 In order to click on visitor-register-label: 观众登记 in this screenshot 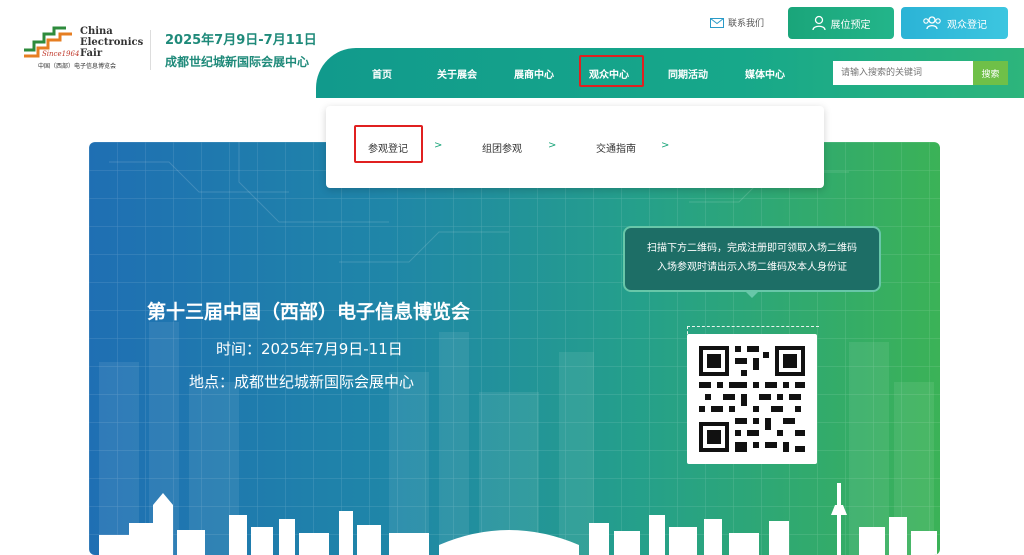, I will do `click(967, 25)`.